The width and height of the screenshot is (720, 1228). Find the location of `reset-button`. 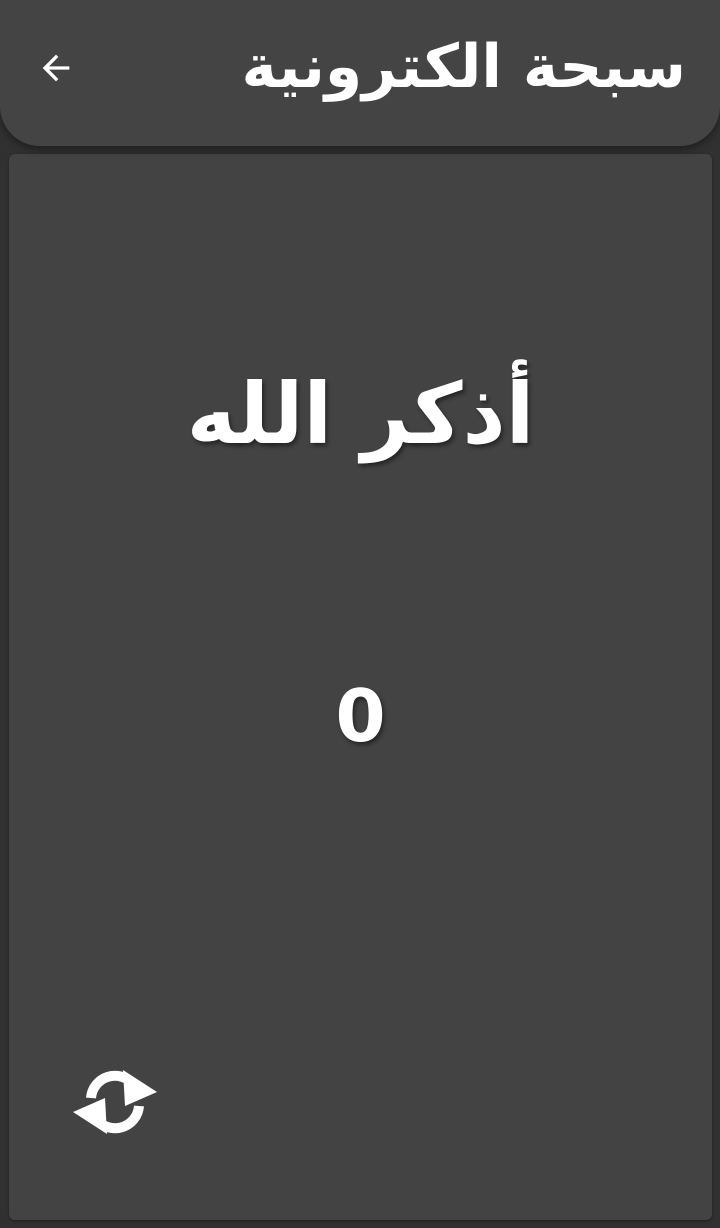

reset-button is located at coordinates (115, 1104).